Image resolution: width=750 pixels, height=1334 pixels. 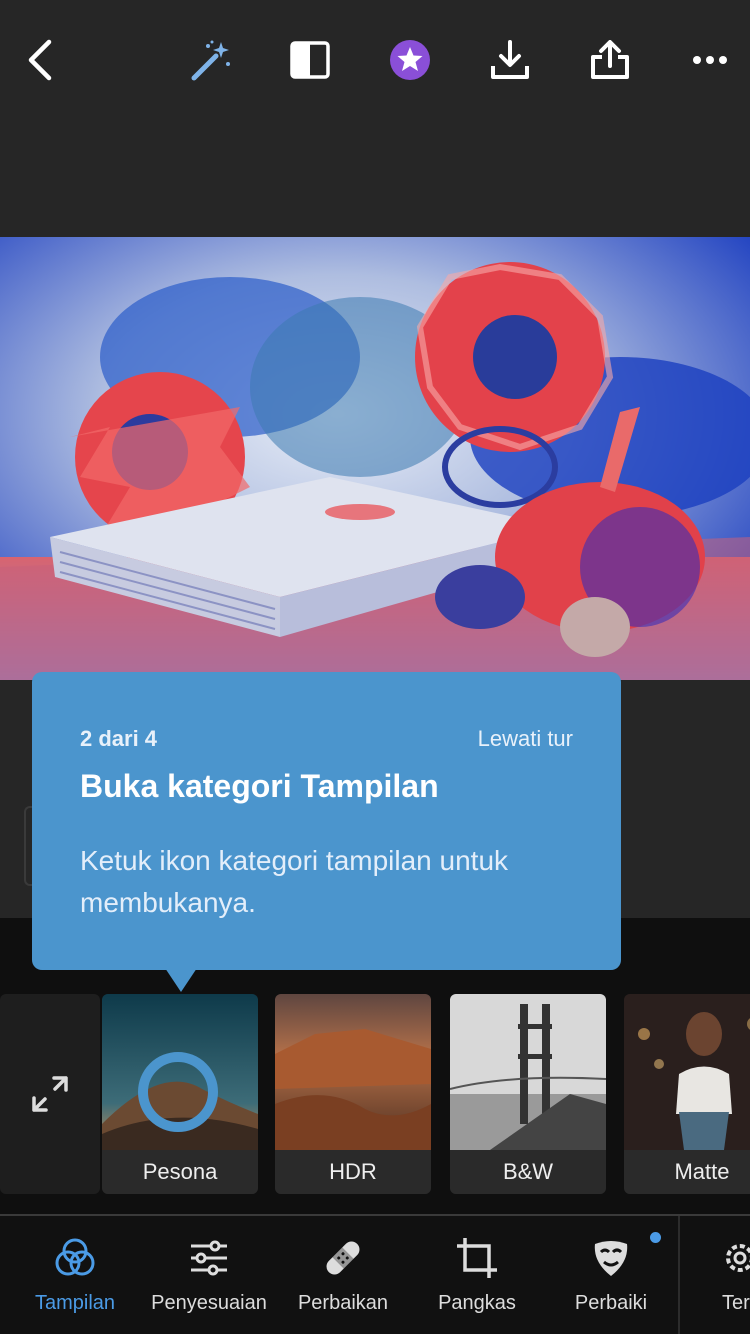 I want to click on preset-pesona: Pesona, so click(x=180, y=1094).